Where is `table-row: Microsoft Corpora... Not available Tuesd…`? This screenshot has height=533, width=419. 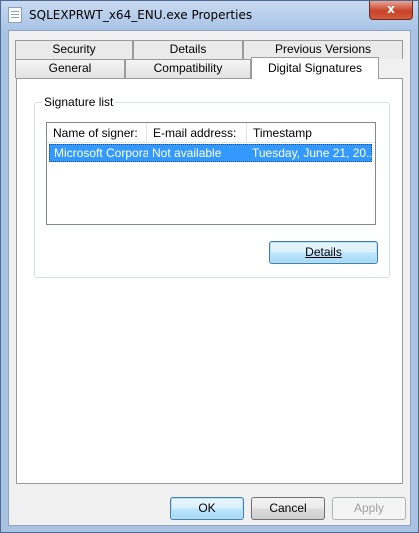
table-row: Microsoft Corpora... Not available Tuesd… is located at coordinates (210, 153).